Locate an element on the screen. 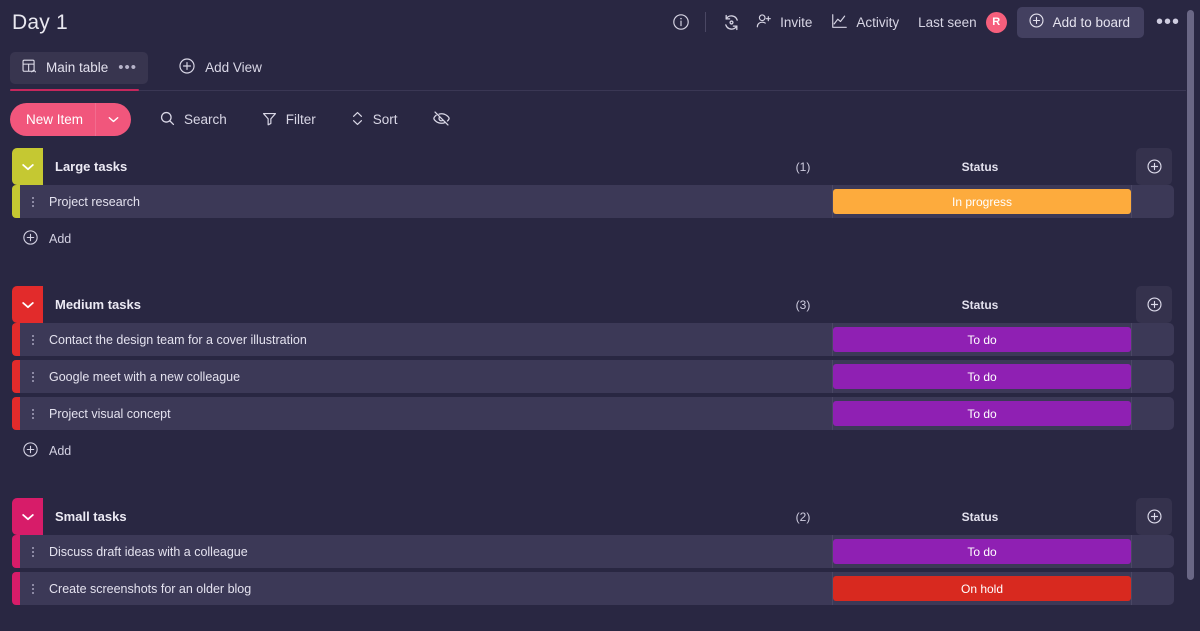 This screenshot has height=631, width=1200. table-row: Project research In progress is located at coordinates (600, 201).